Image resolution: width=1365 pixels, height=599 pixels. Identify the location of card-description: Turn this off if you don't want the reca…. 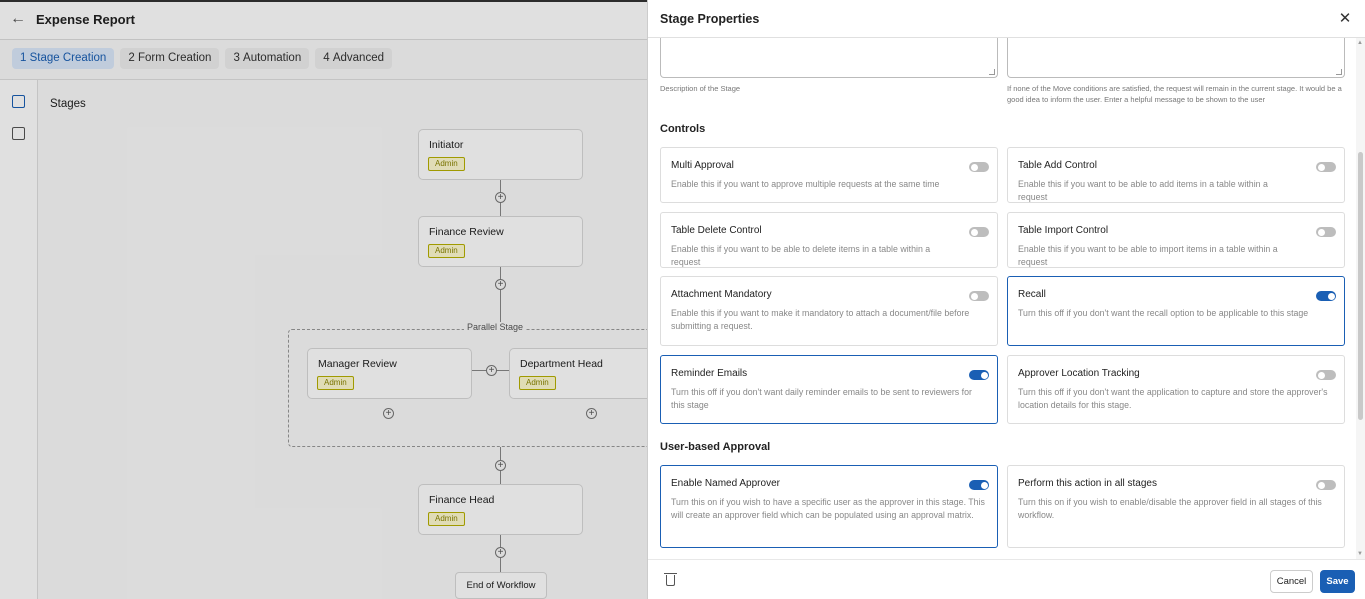
(1163, 313).